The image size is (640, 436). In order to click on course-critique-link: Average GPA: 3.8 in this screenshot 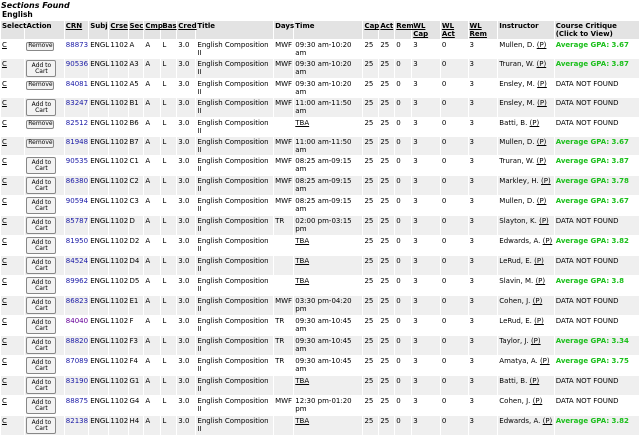, I will do `click(590, 281)`.